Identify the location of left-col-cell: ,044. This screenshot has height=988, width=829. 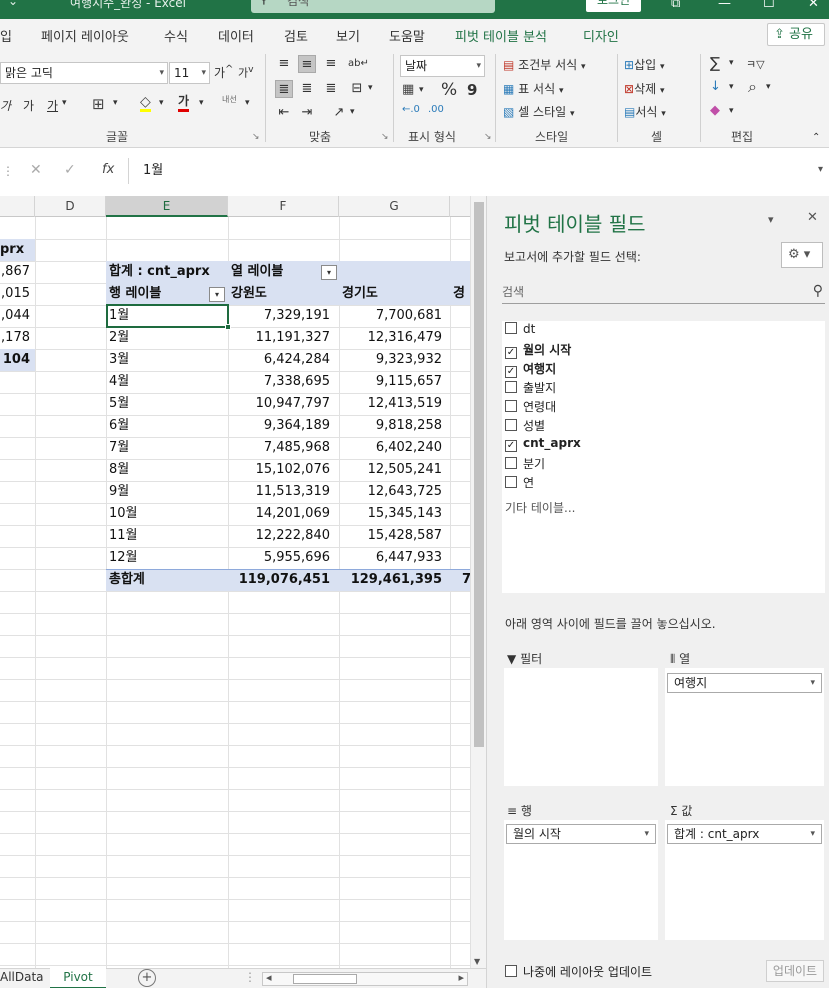
(15, 316).